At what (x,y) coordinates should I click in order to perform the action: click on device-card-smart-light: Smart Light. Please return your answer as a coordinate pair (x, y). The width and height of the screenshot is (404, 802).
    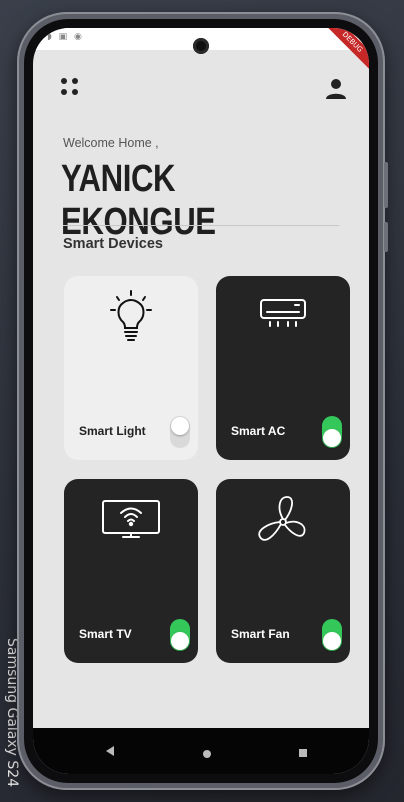
    Looking at the image, I should click on (131, 368).